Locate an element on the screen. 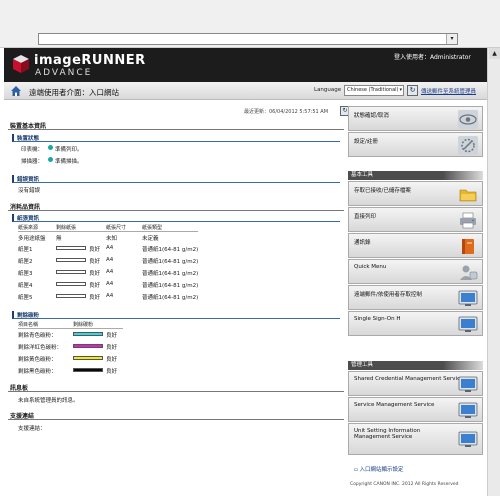 This screenshot has height=496, width=500. paper-info-heading: 紙張資訊 is located at coordinates (176, 218).